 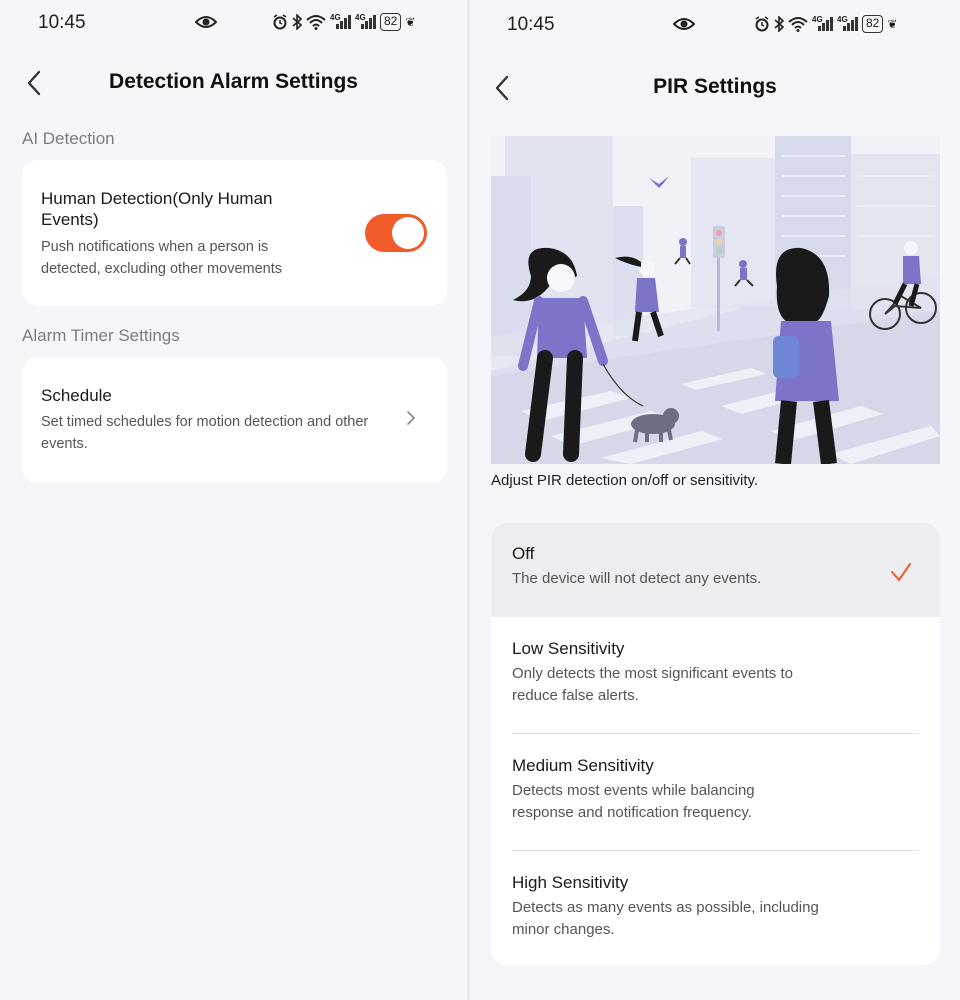 What do you see at coordinates (570, 882) in the screenshot?
I see `option-title: High Sensitivity` at bounding box center [570, 882].